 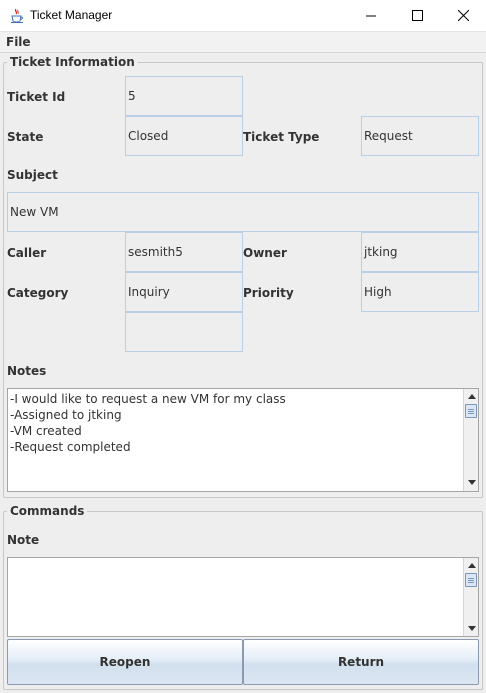 What do you see at coordinates (420, 252) in the screenshot?
I see `owner-field: jtking` at bounding box center [420, 252].